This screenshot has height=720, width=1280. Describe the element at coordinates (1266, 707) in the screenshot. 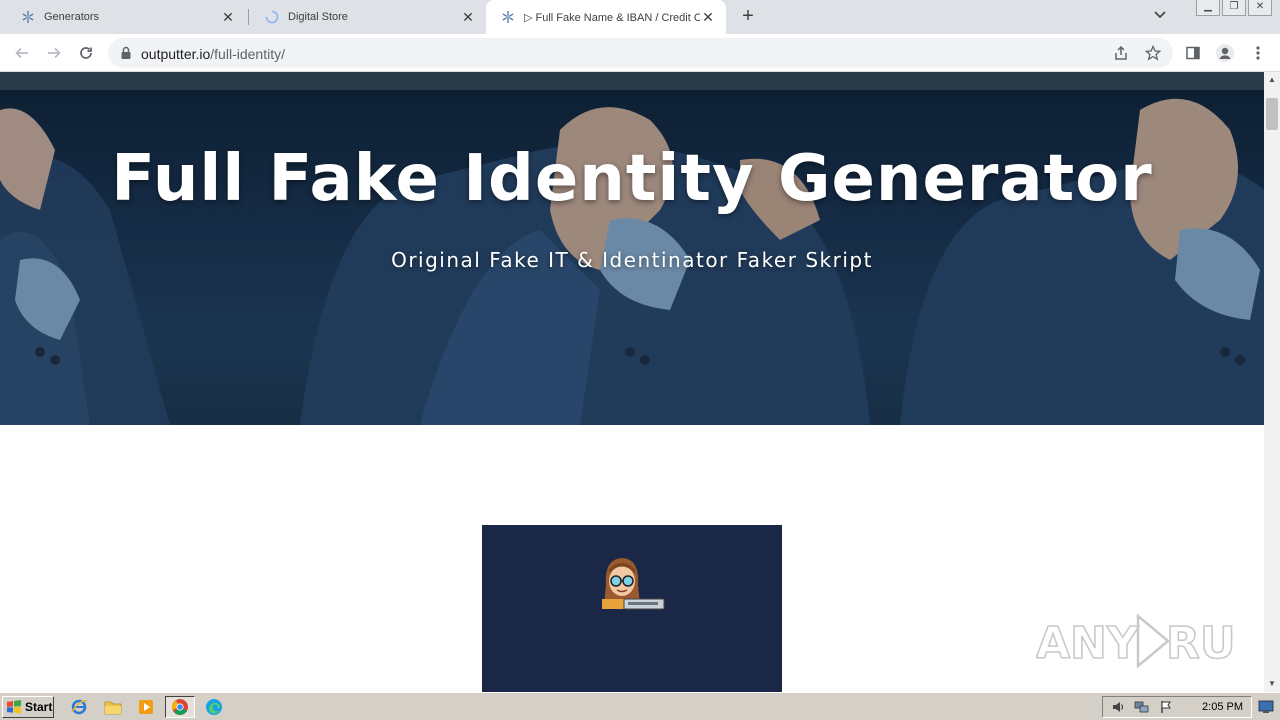

I see `show-desktop-icon` at that location.